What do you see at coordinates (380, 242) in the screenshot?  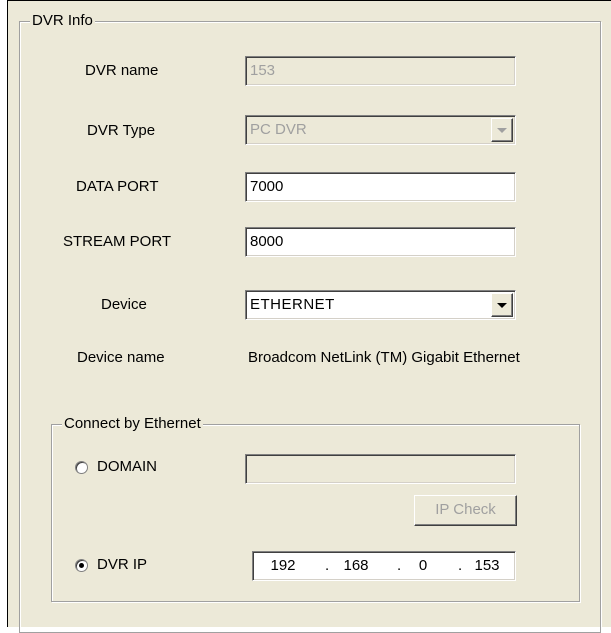 I see `stream-port-input: 8000` at bounding box center [380, 242].